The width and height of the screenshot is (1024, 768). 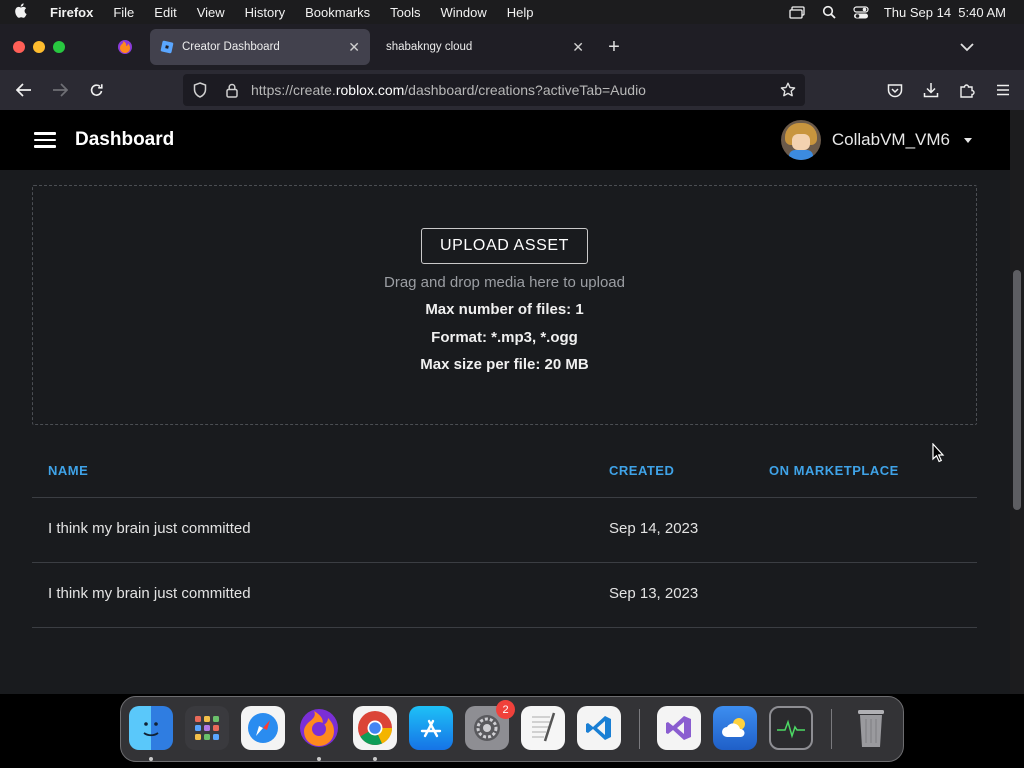 What do you see at coordinates (59, 47) in the screenshot?
I see `zoom-window-button` at bounding box center [59, 47].